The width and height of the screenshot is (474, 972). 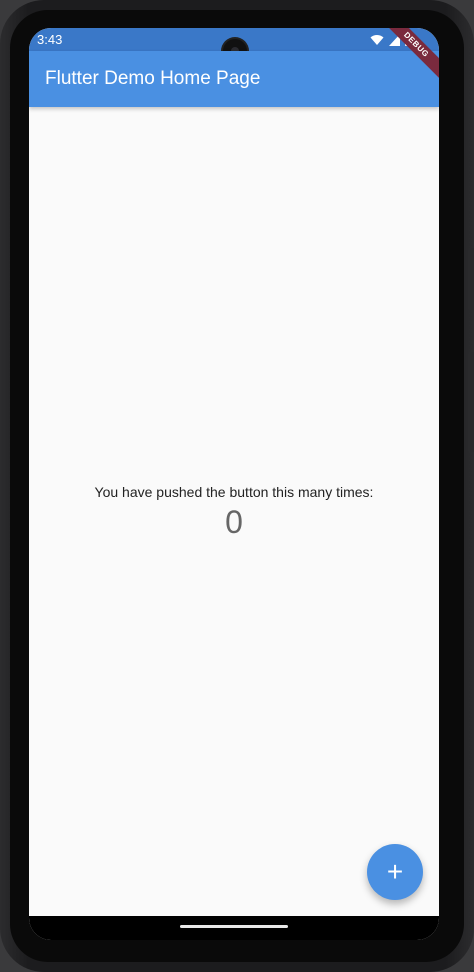 I want to click on system-navigation-bar, so click(x=234, y=928).